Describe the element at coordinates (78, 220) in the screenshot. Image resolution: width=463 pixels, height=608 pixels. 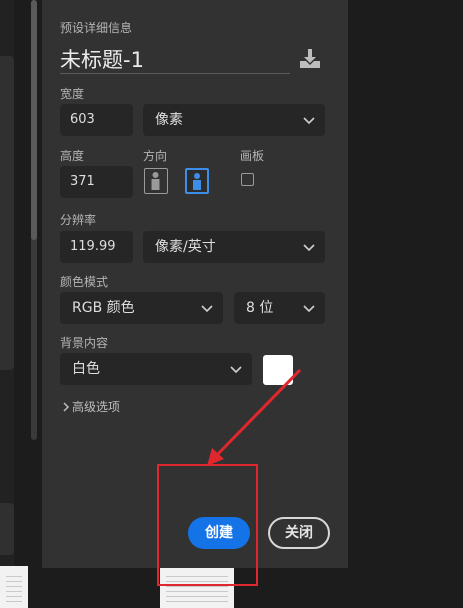
I see `resolution-label: 分辨率` at that location.